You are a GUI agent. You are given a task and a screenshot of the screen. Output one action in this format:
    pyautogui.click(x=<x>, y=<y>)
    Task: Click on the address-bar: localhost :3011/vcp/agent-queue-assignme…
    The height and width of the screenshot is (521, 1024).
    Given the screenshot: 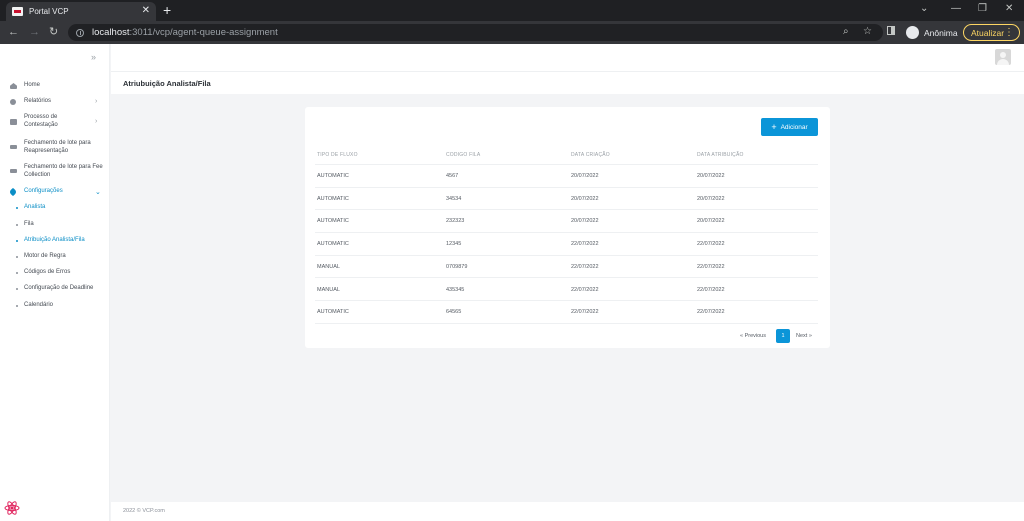 What is the action you would take?
    pyautogui.click(x=475, y=32)
    